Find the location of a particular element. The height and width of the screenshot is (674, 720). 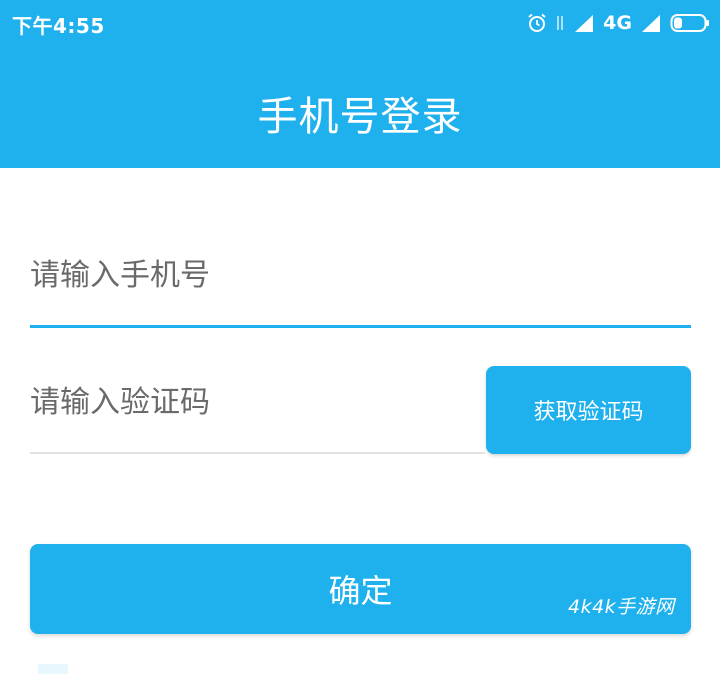

page-title: 手机号登录 is located at coordinates (360, 117).